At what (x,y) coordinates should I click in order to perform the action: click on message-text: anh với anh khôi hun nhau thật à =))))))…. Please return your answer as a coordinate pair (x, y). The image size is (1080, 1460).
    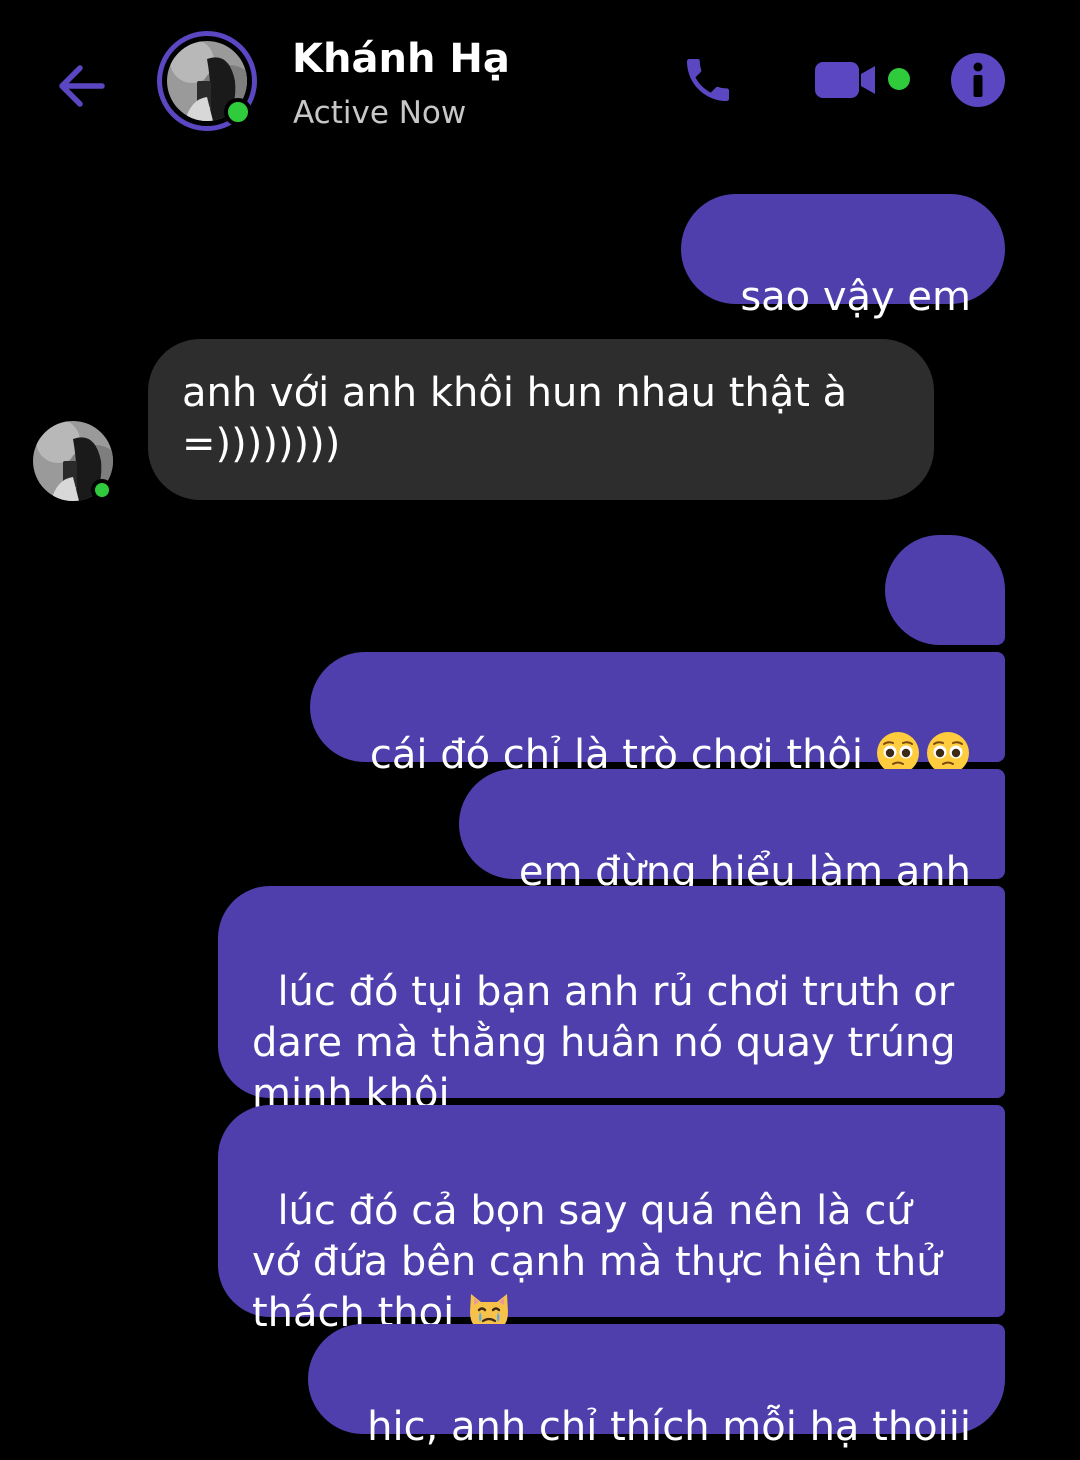
    Looking at the image, I should click on (515, 418).